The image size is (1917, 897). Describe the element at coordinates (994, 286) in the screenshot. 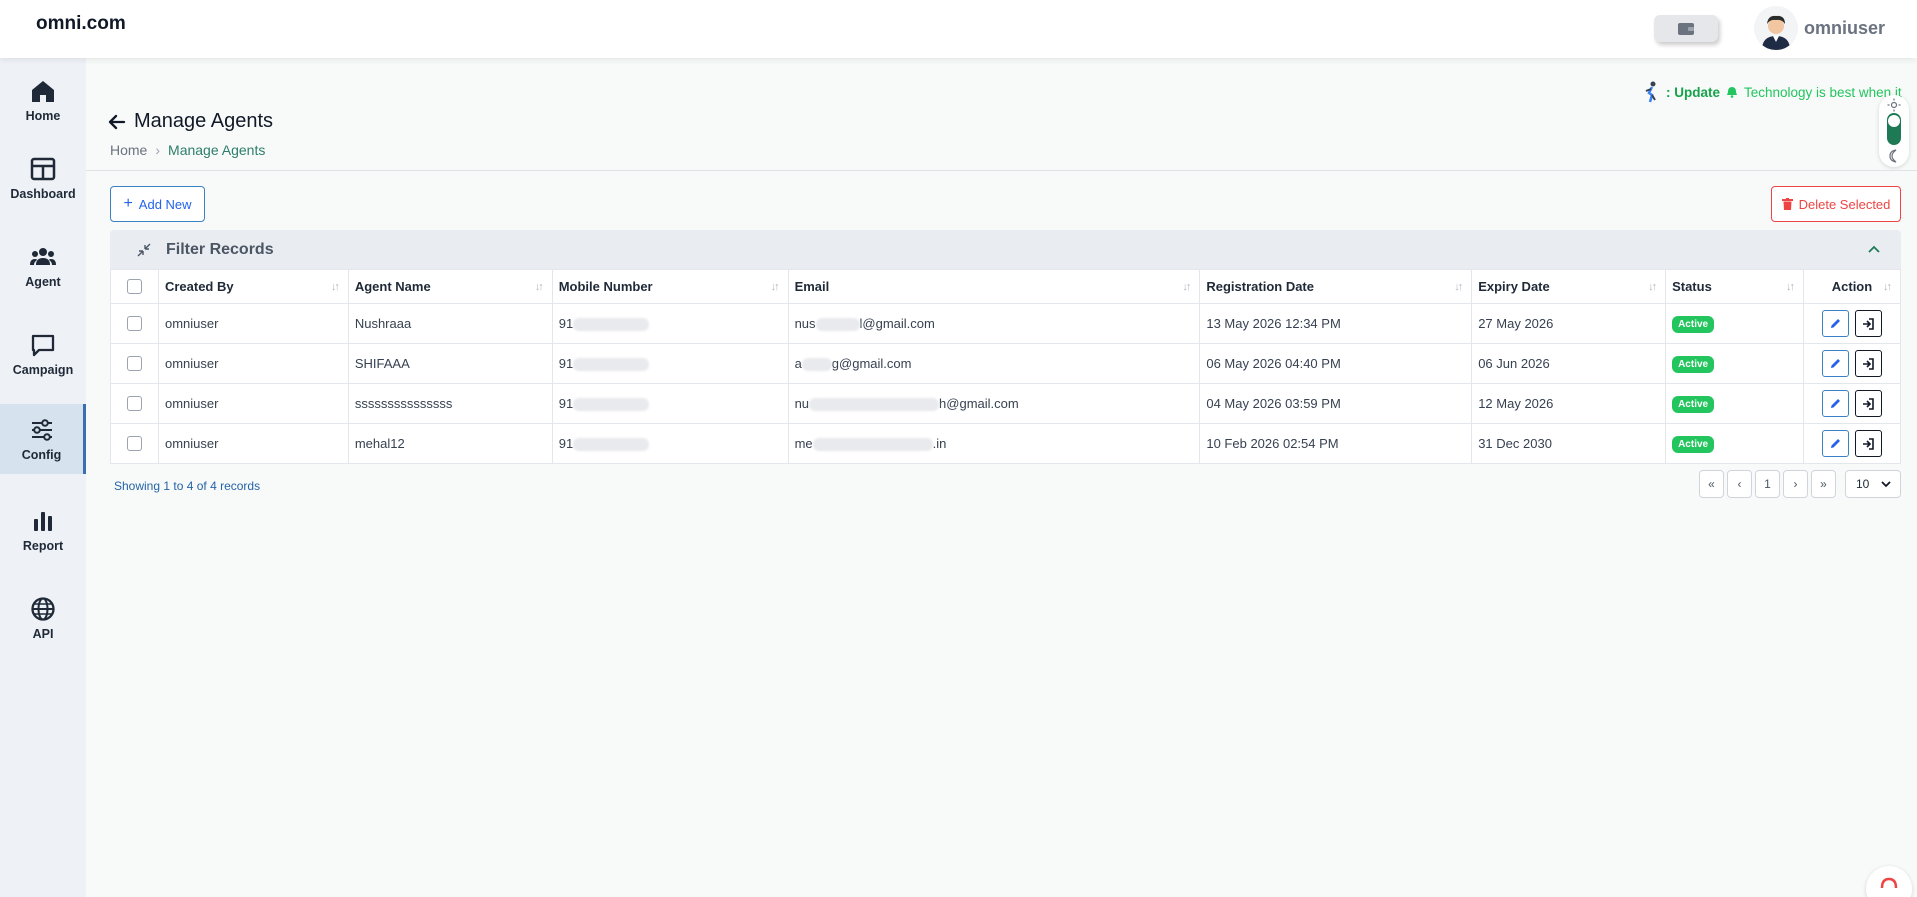

I see `column-header-email: Email ↓↑` at that location.